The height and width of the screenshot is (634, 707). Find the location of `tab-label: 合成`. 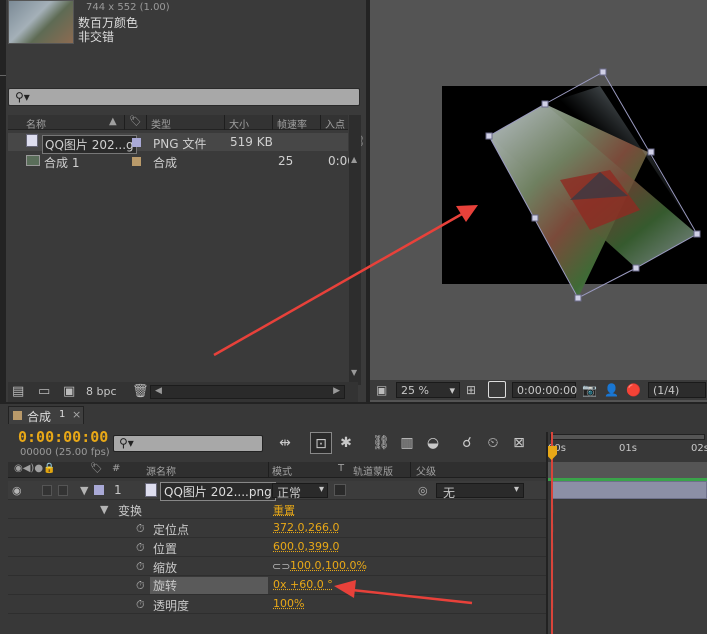

tab-label: 合成 is located at coordinates (39, 417).